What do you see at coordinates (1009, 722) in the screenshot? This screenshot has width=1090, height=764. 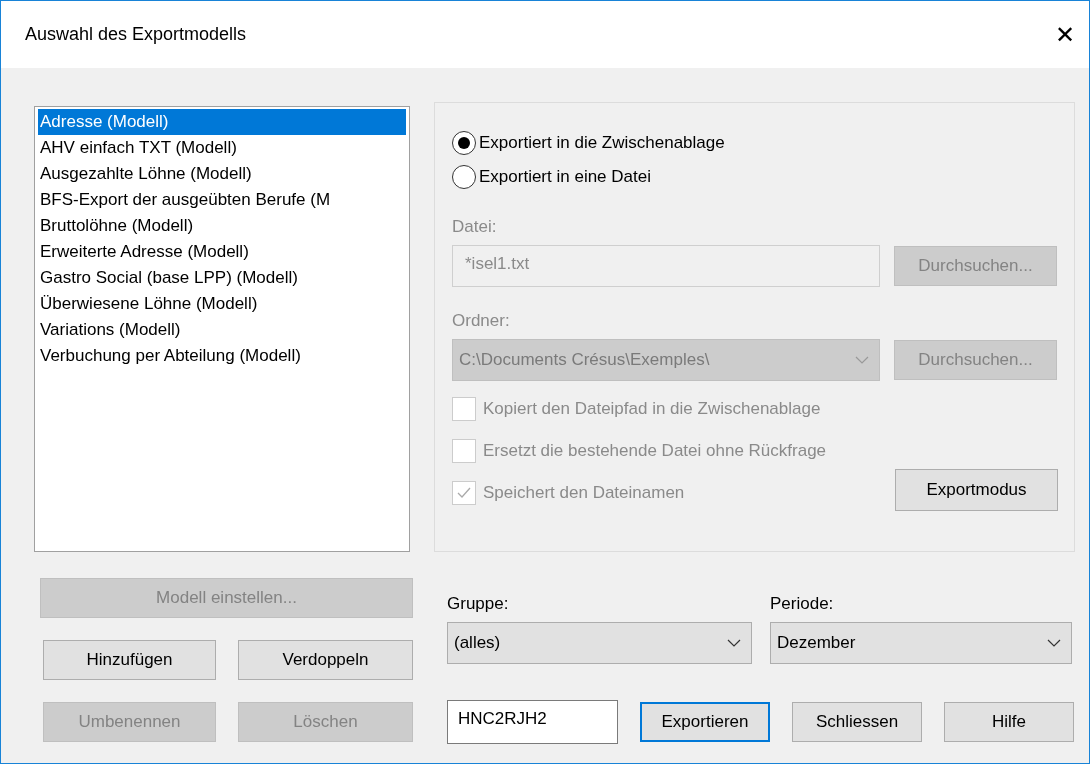 I see `dialog-button: Hilfe` at bounding box center [1009, 722].